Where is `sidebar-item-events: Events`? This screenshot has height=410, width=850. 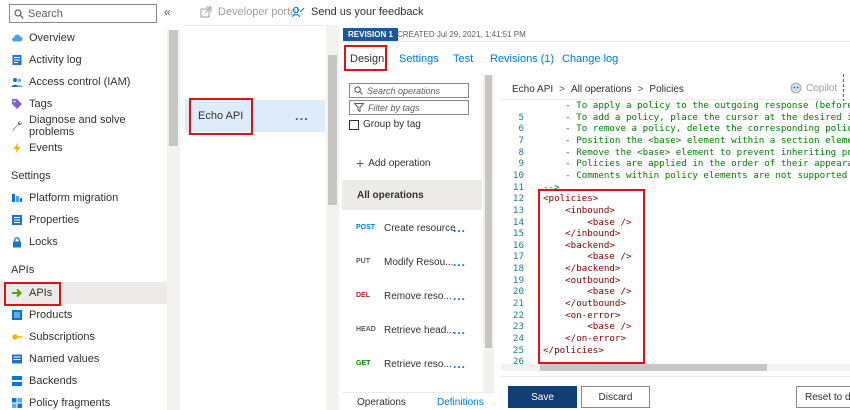 sidebar-item-events: Events is located at coordinates (83, 148).